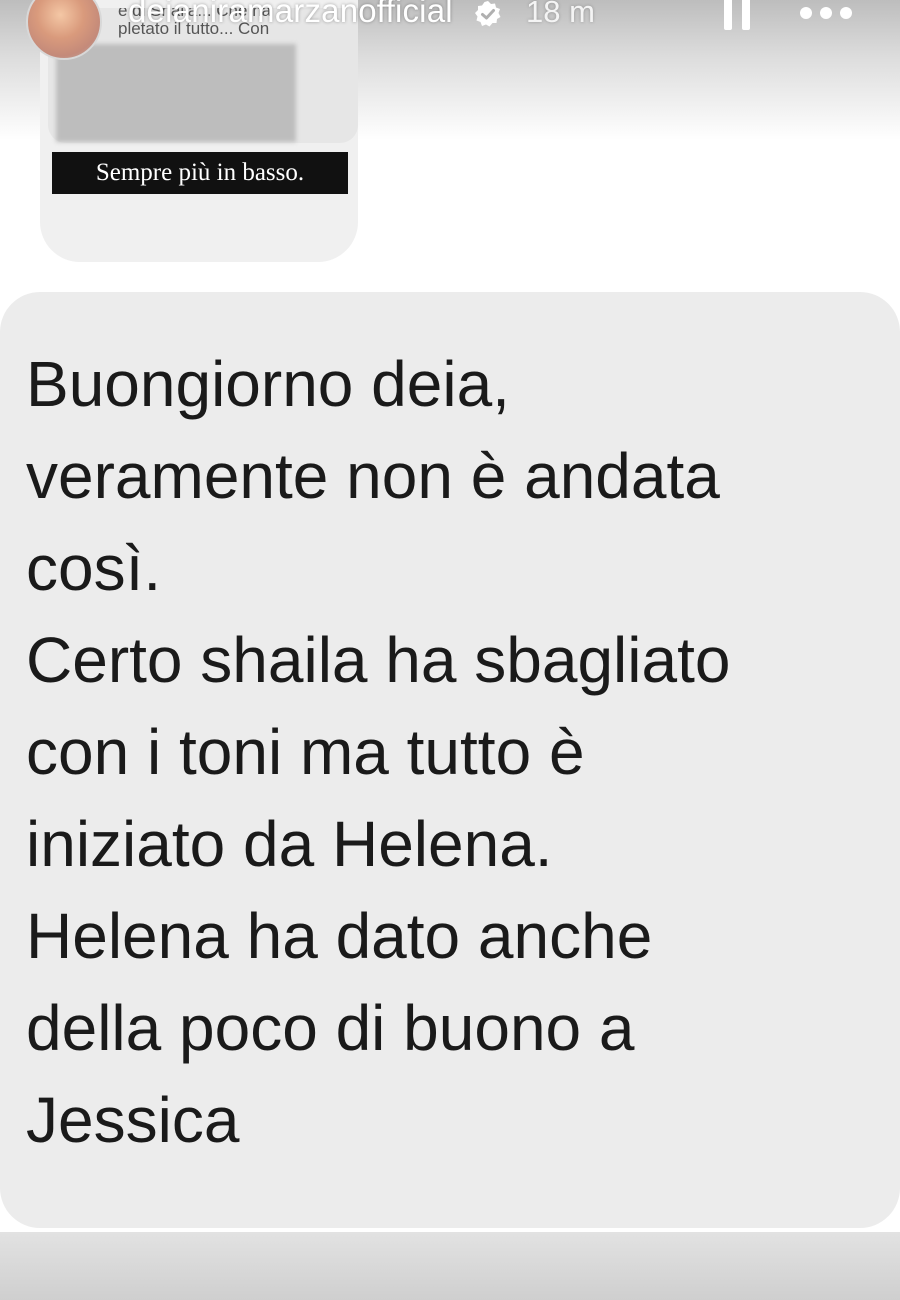  I want to click on story-header: deianiramarzanofficial 18 m, so click(450, 30).